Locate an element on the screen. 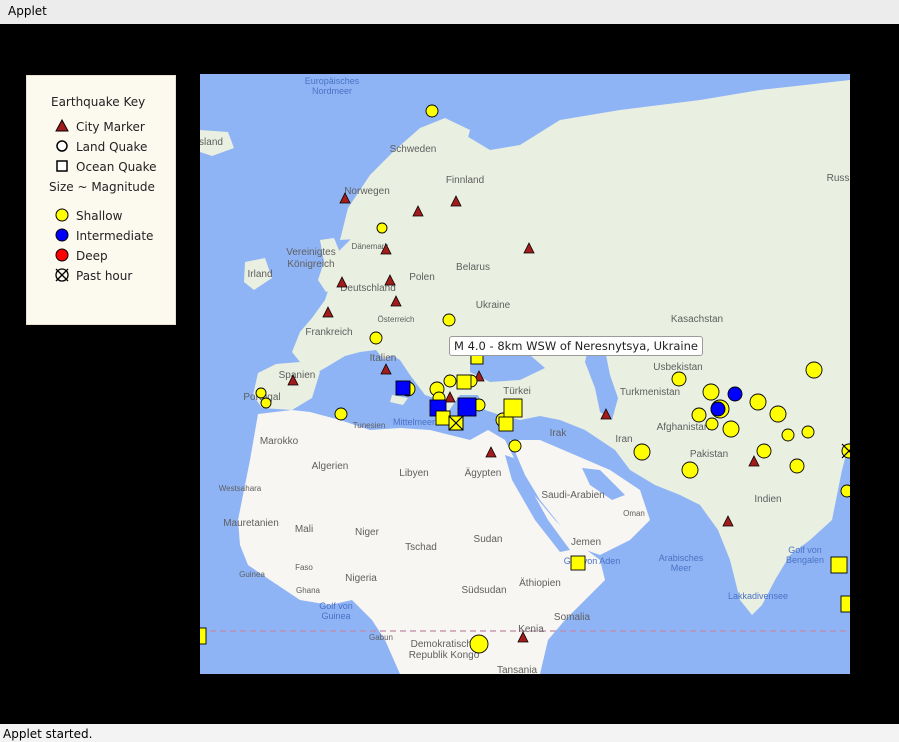 Image resolution: width=899 pixels, height=742 pixels. legend-past-hour: Past hour is located at coordinates (104, 276).